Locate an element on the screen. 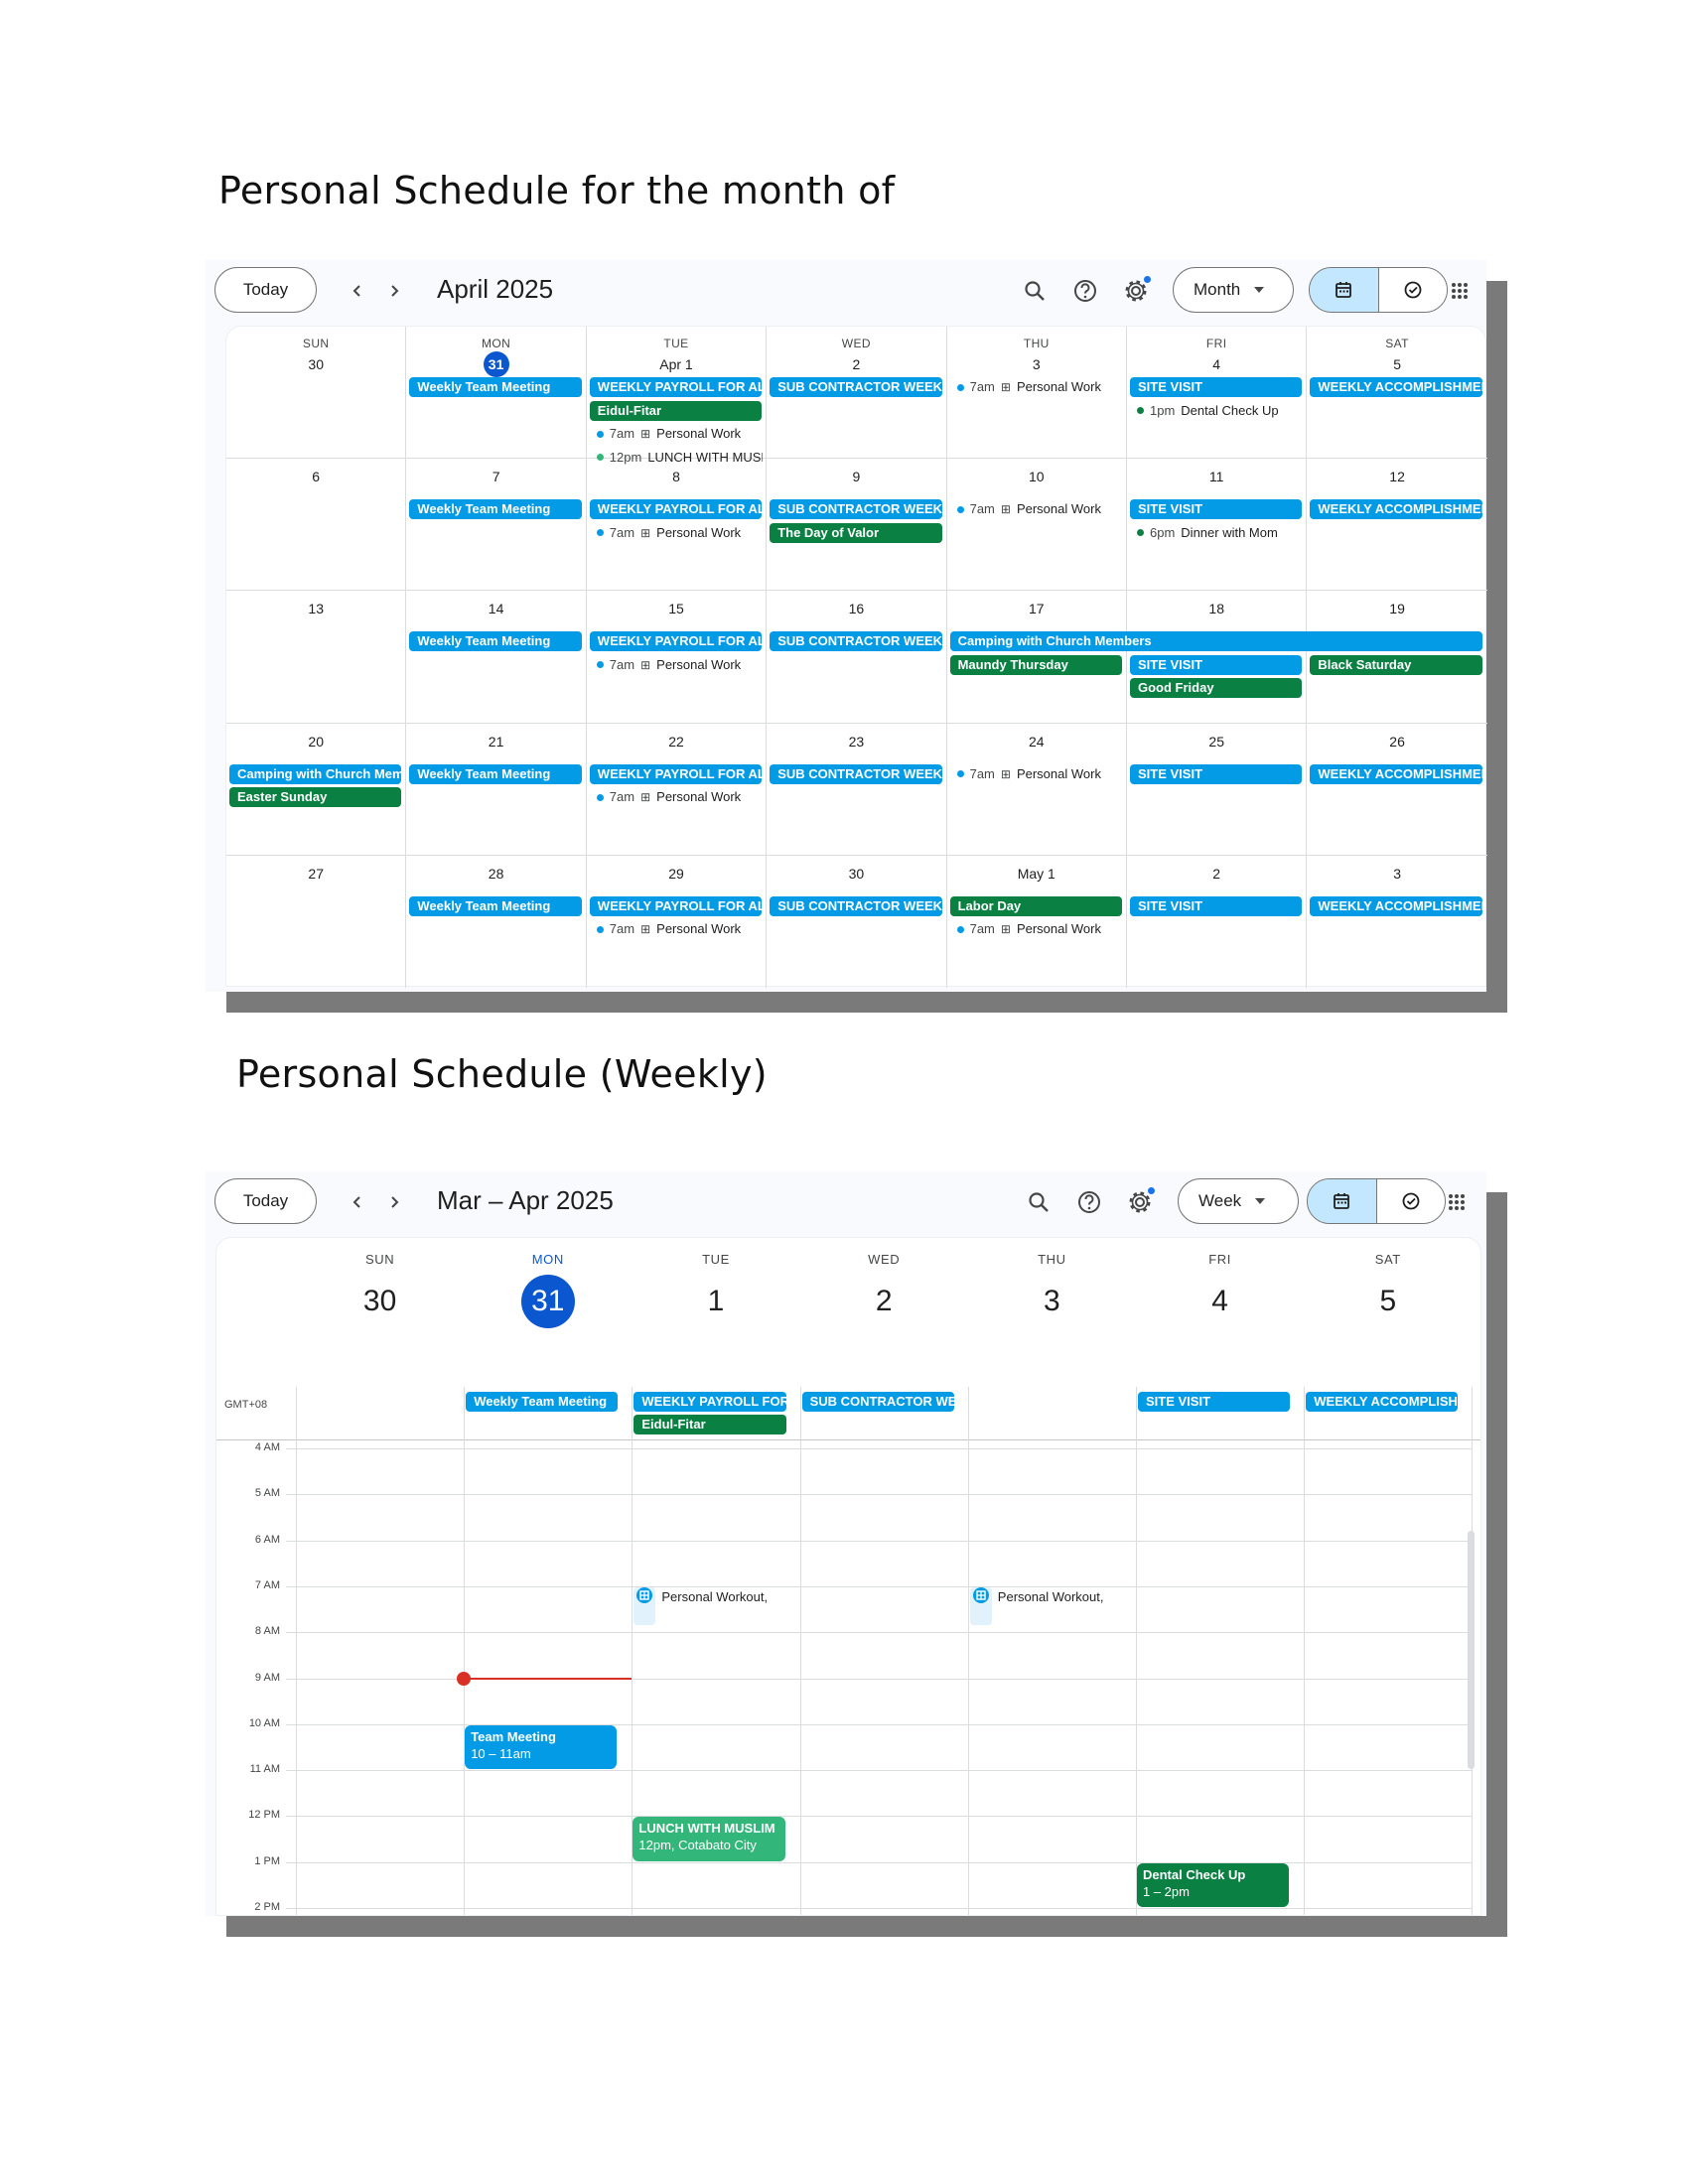 The width and height of the screenshot is (1688, 2184). day-number: 21 is located at coordinates (495, 742).